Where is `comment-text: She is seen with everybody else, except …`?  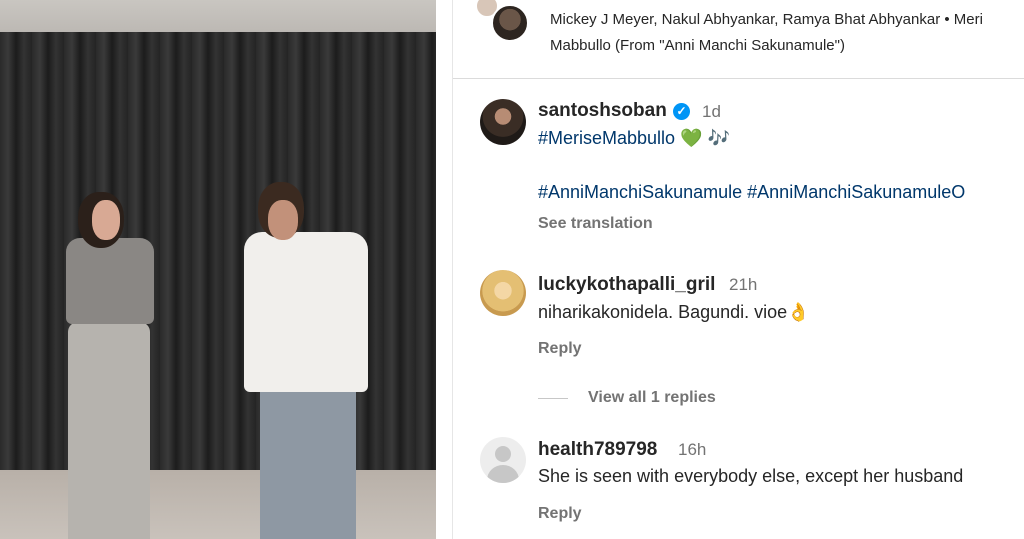
comment-text: She is seen with everybody else, except … is located at coordinates (751, 476).